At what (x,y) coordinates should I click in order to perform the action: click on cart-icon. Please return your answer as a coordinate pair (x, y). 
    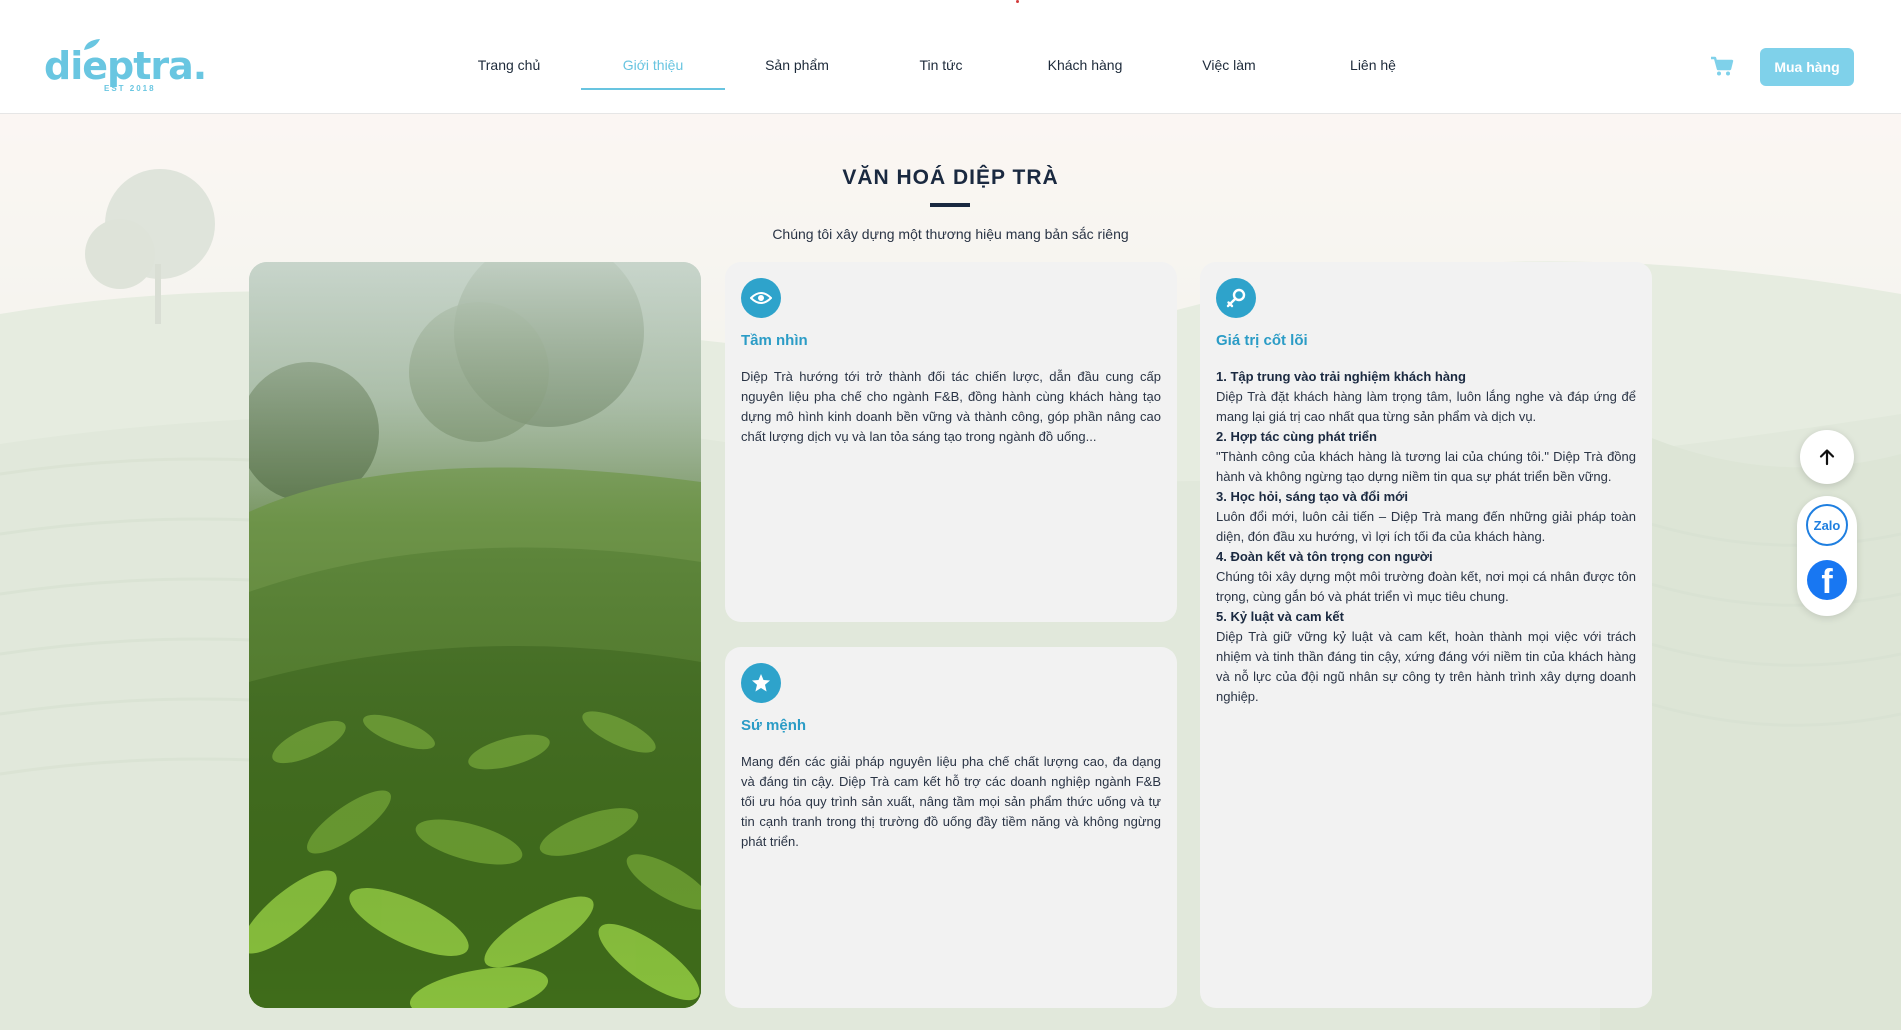
    Looking at the image, I should click on (1722, 66).